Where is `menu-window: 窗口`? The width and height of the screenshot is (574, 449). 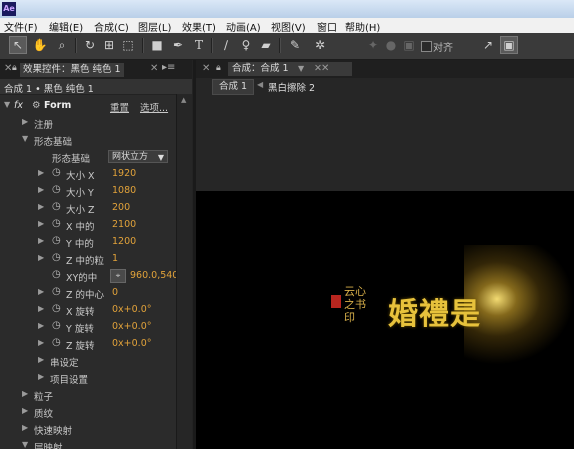 menu-window: 窗口 is located at coordinates (327, 26).